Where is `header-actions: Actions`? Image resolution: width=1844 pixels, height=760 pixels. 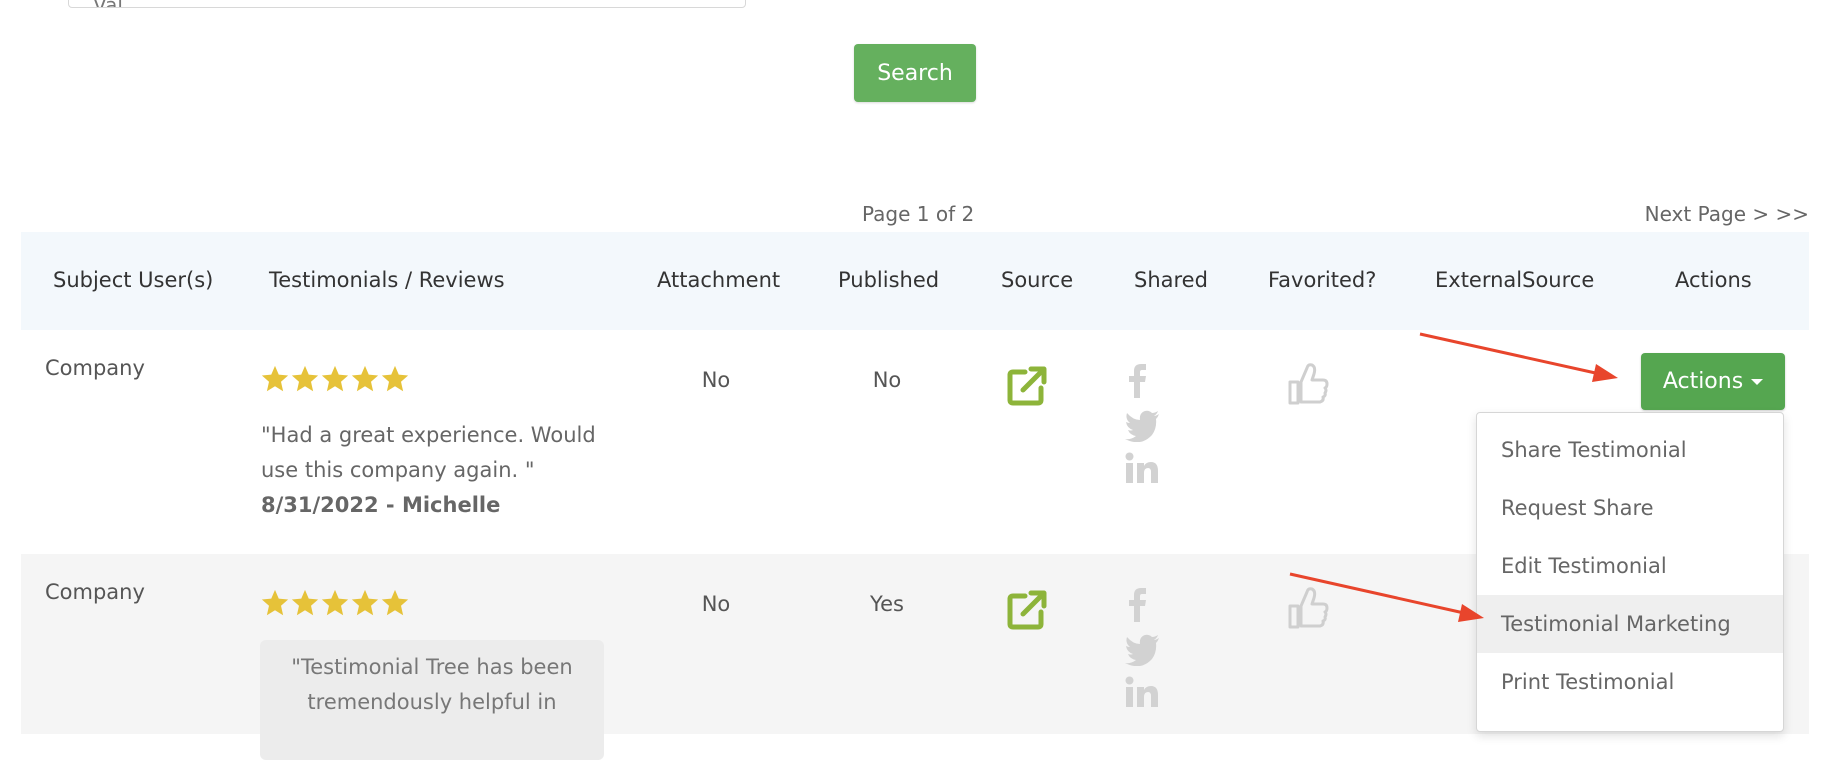 header-actions: Actions is located at coordinates (1713, 280).